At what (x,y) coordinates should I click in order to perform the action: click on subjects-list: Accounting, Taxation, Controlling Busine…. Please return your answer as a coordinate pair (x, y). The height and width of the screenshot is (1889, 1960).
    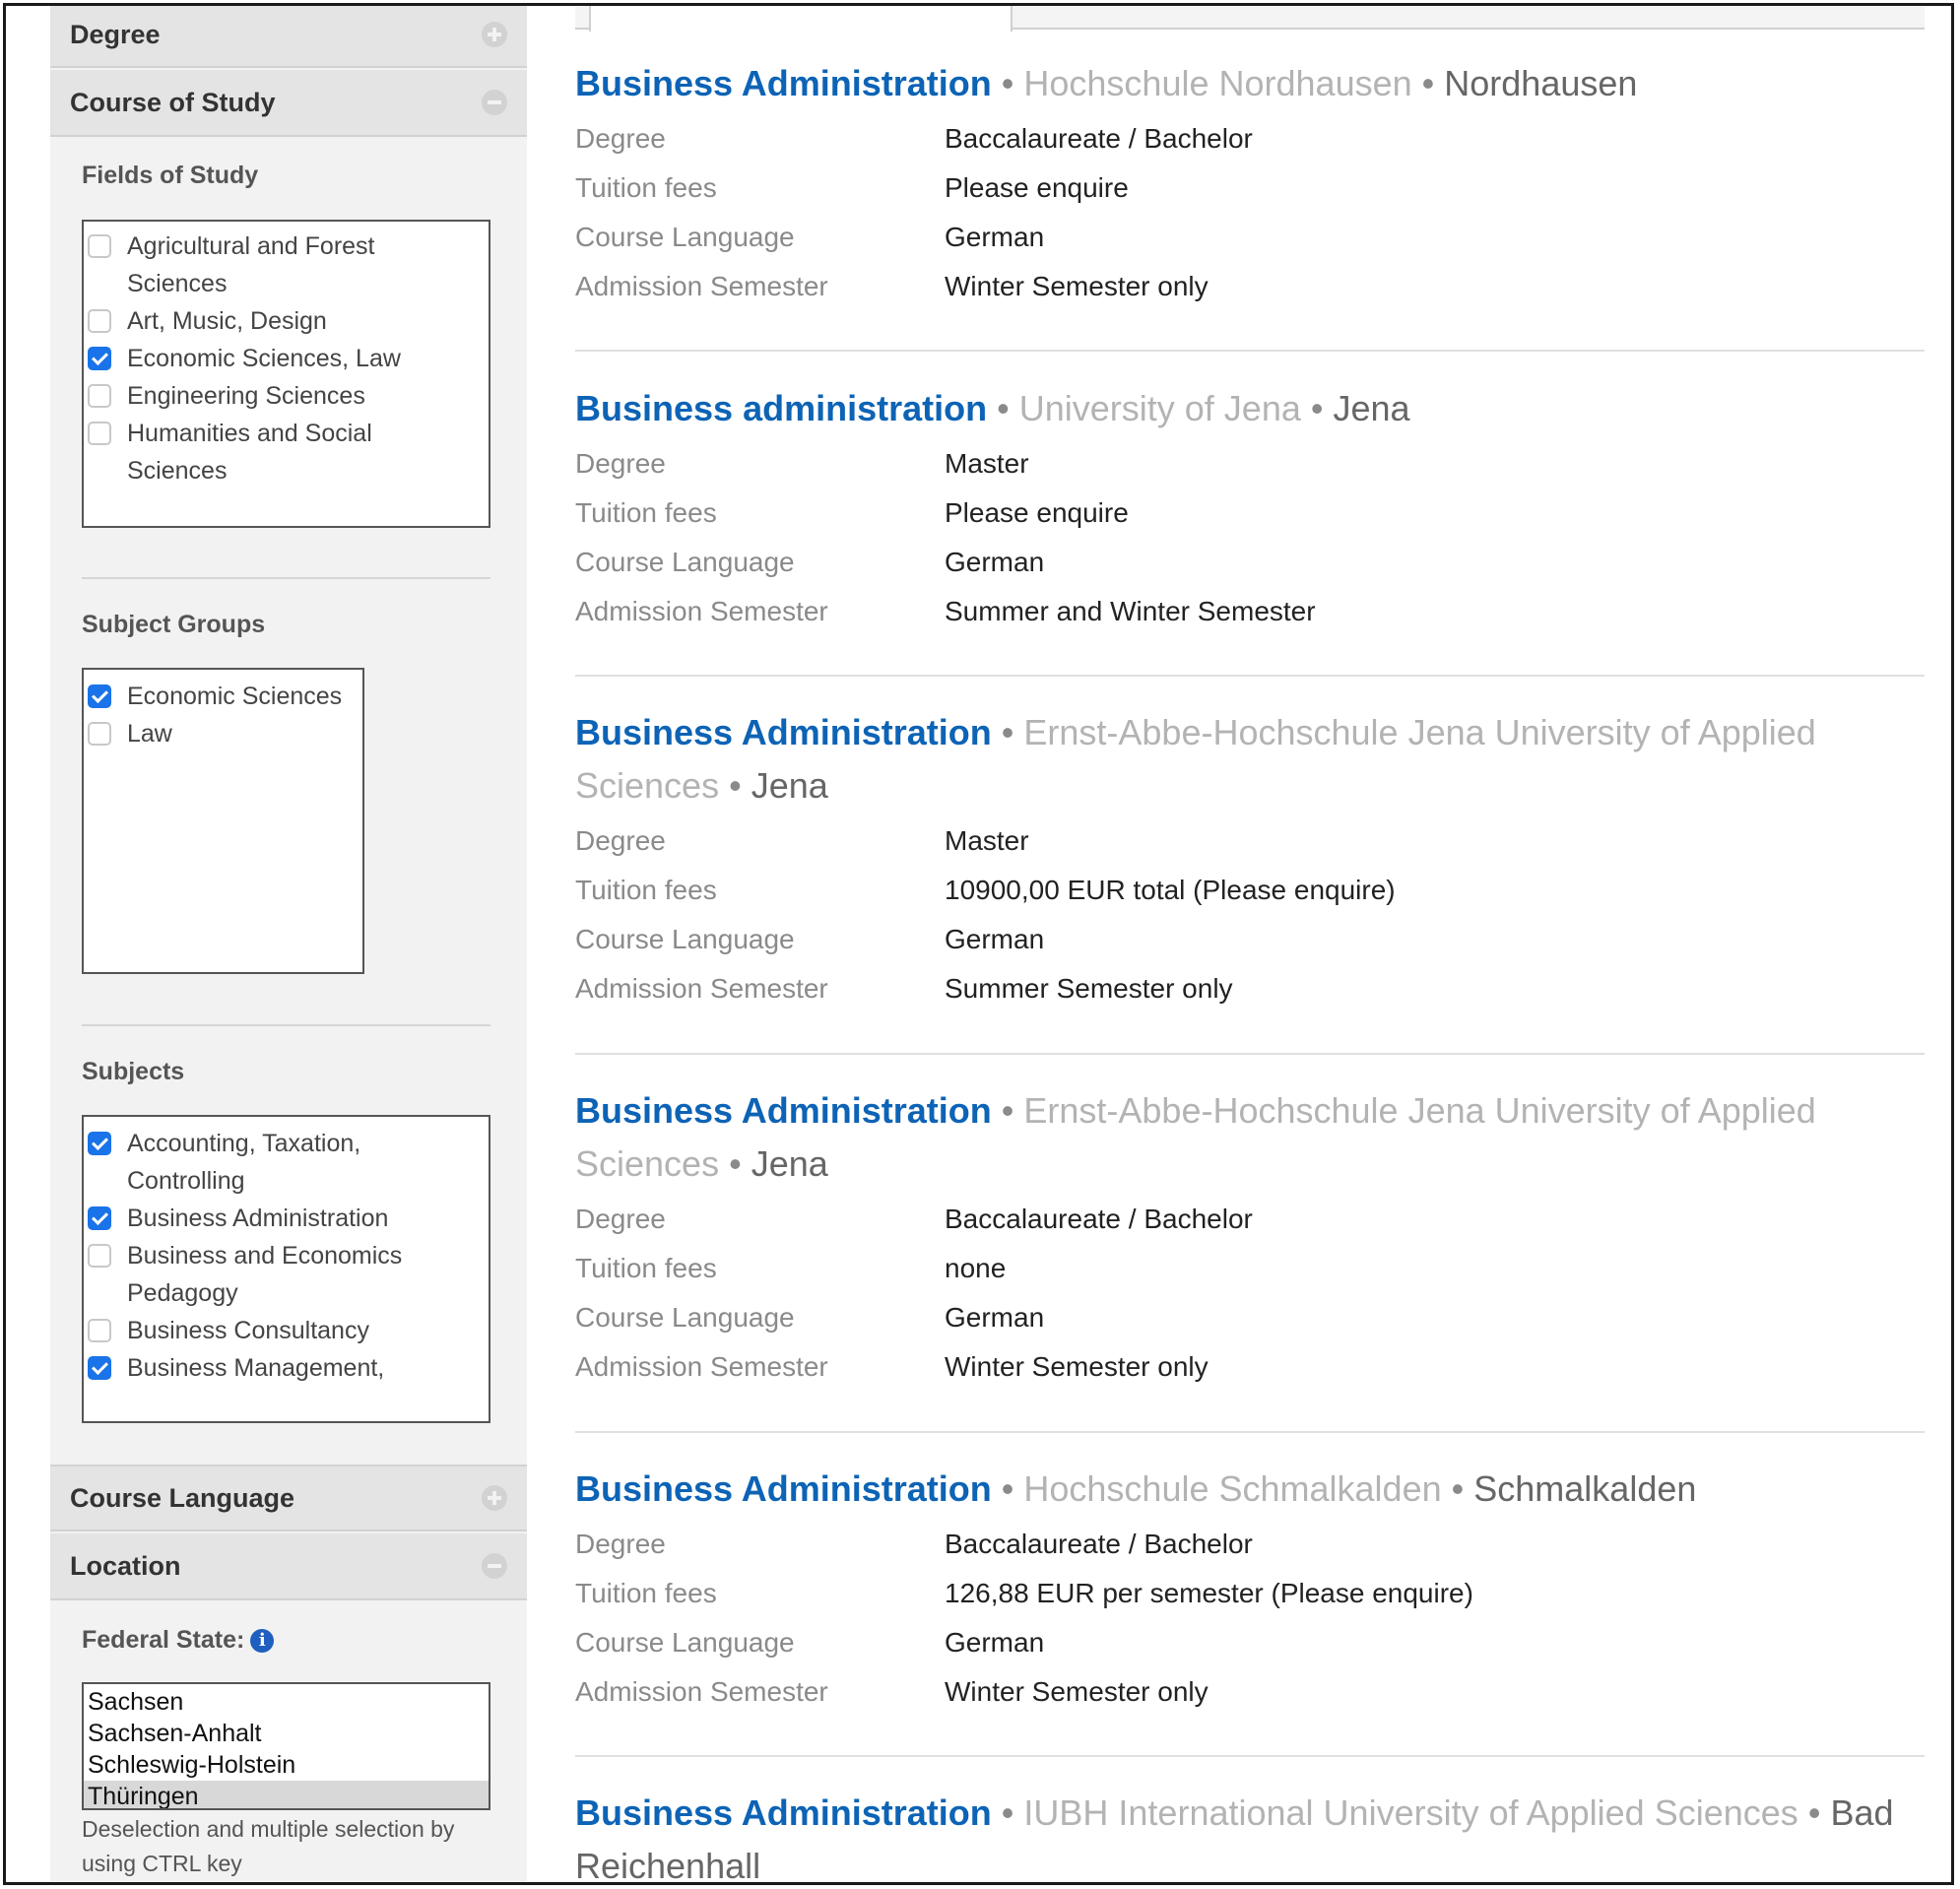
    Looking at the image, I should click on (286, 1269).